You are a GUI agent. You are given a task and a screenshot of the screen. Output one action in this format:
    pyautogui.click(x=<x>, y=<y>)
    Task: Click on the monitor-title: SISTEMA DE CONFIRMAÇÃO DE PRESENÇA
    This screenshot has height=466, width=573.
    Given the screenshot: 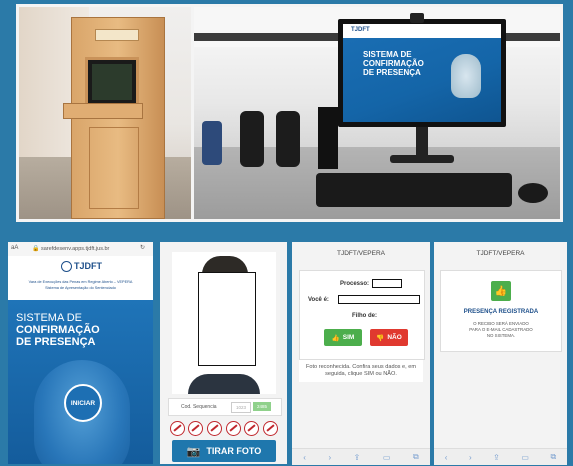 What is the action you would take?
    pyautogui.click(x=393, y=63)
    